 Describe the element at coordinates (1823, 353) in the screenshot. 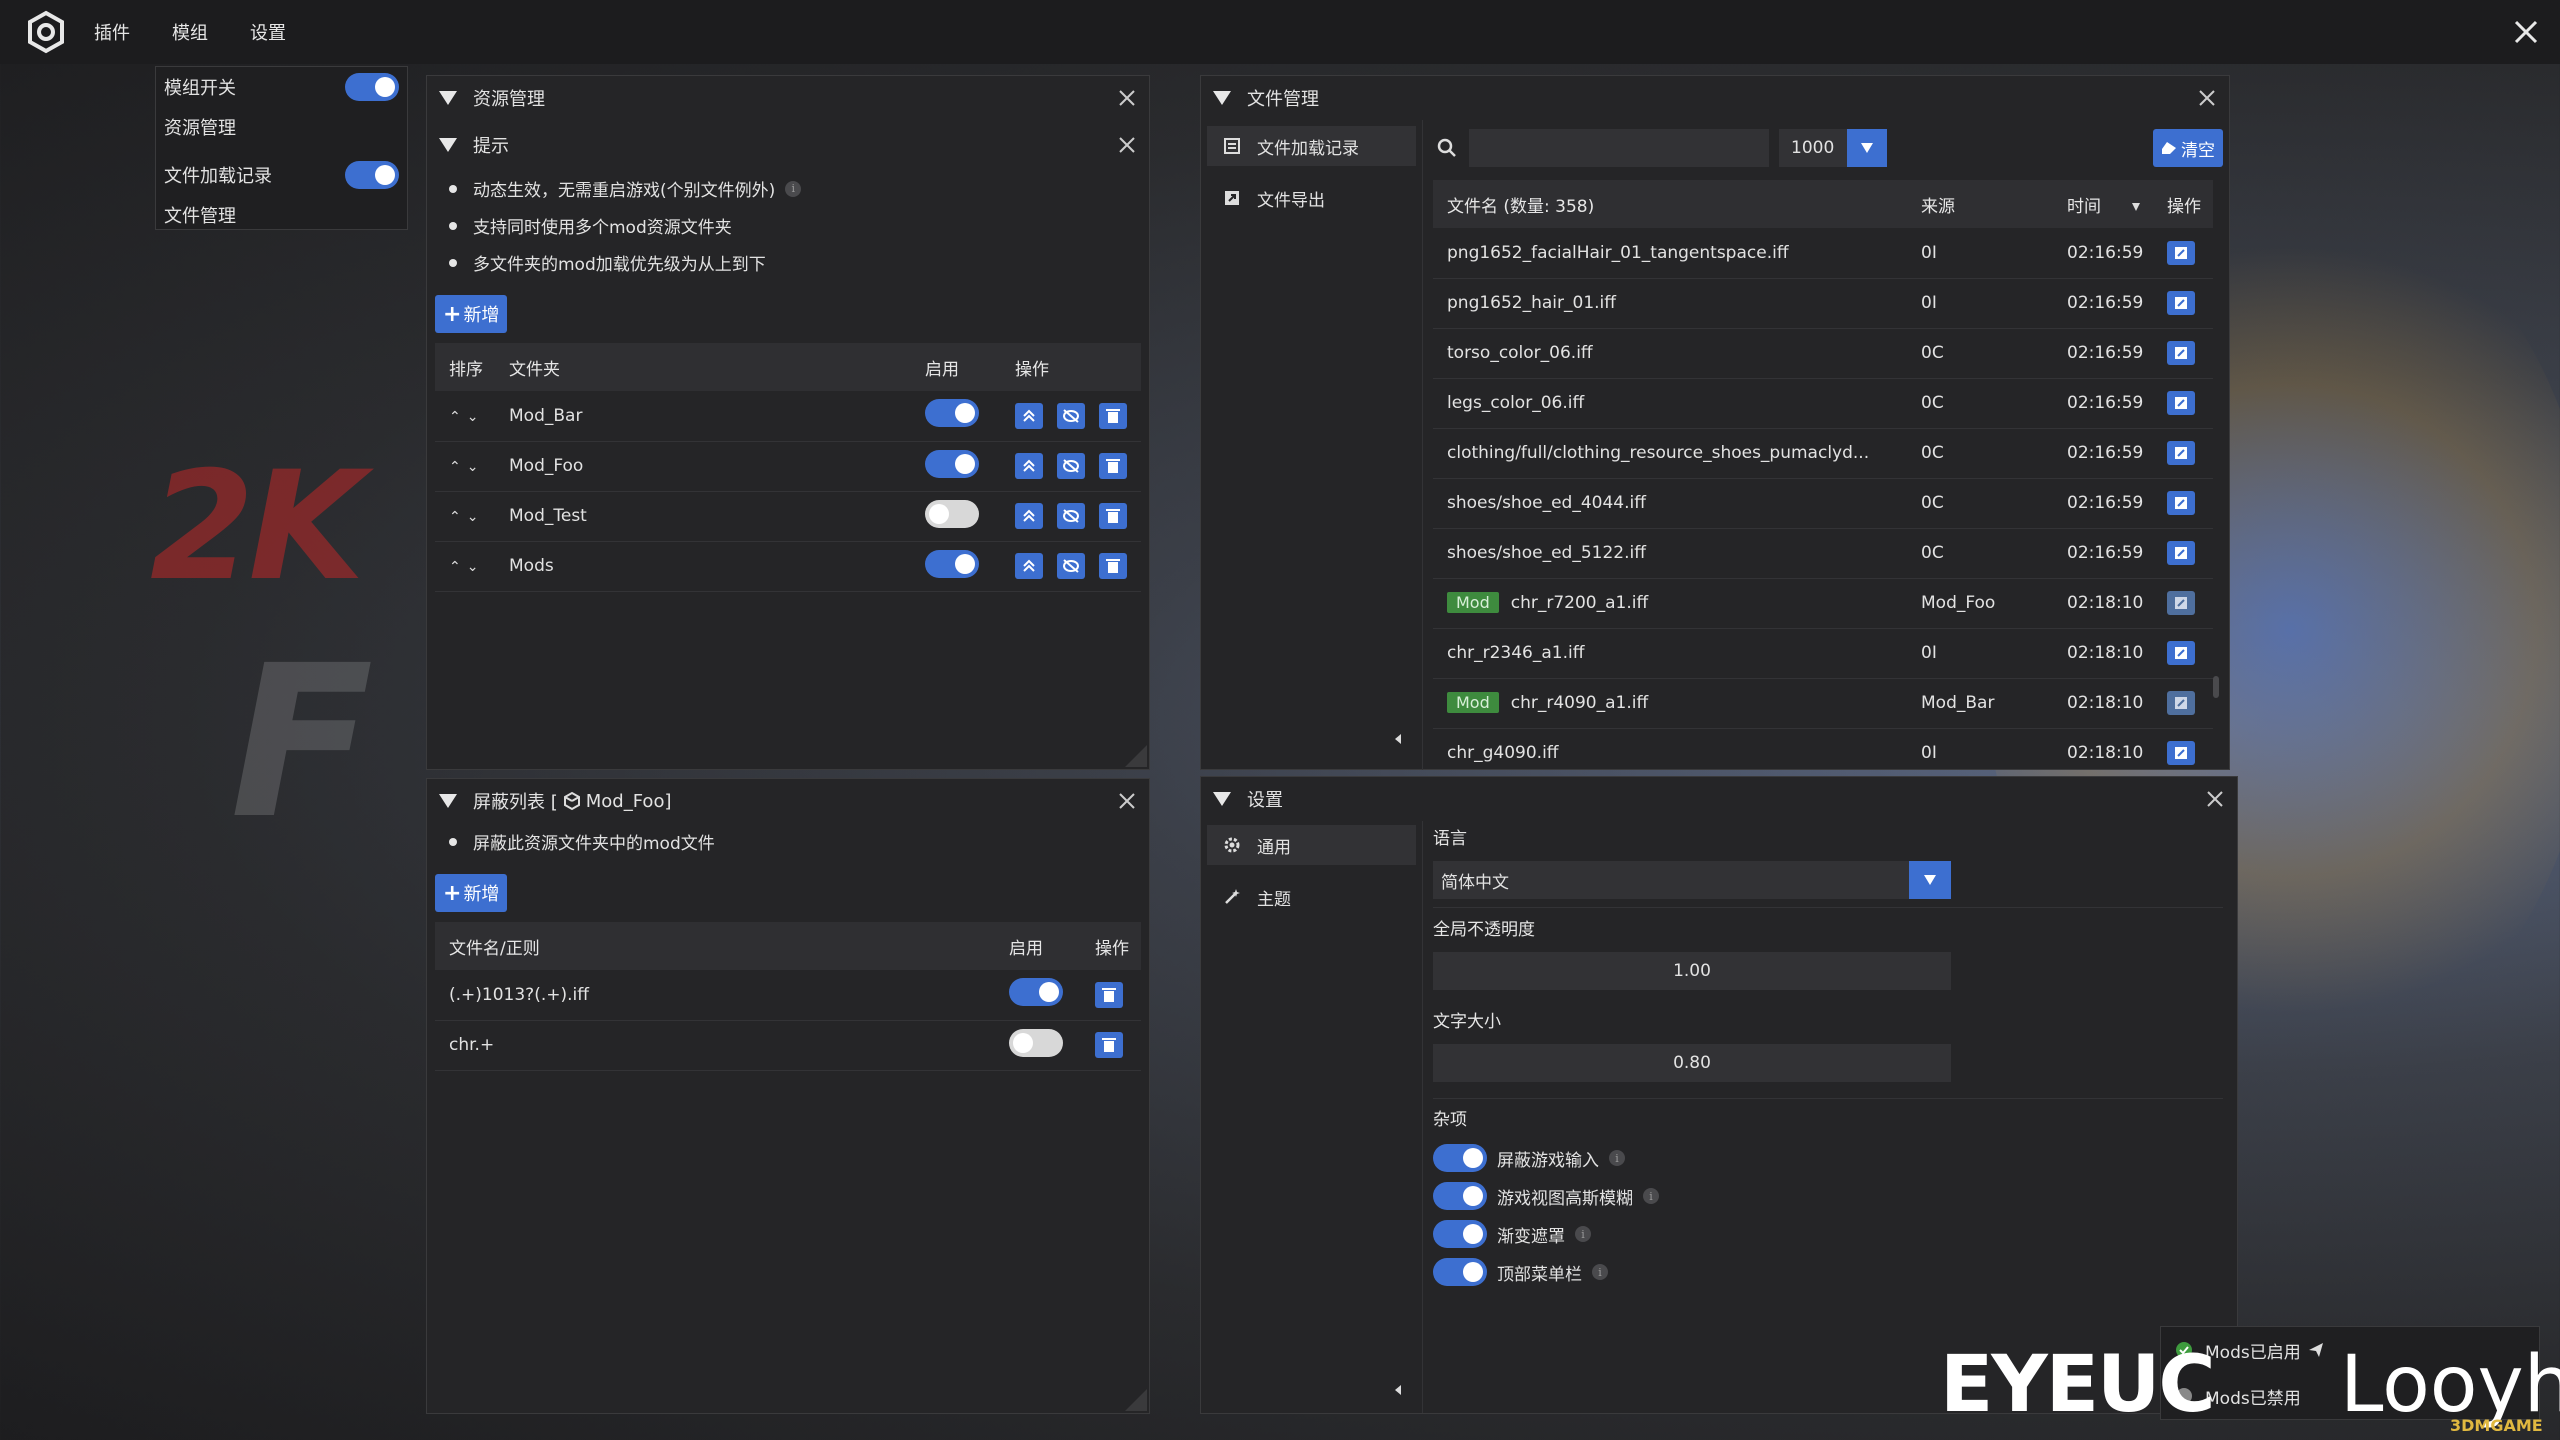

I see `table-row: torso_color_06.iff 0C 02:16:59` at that location.